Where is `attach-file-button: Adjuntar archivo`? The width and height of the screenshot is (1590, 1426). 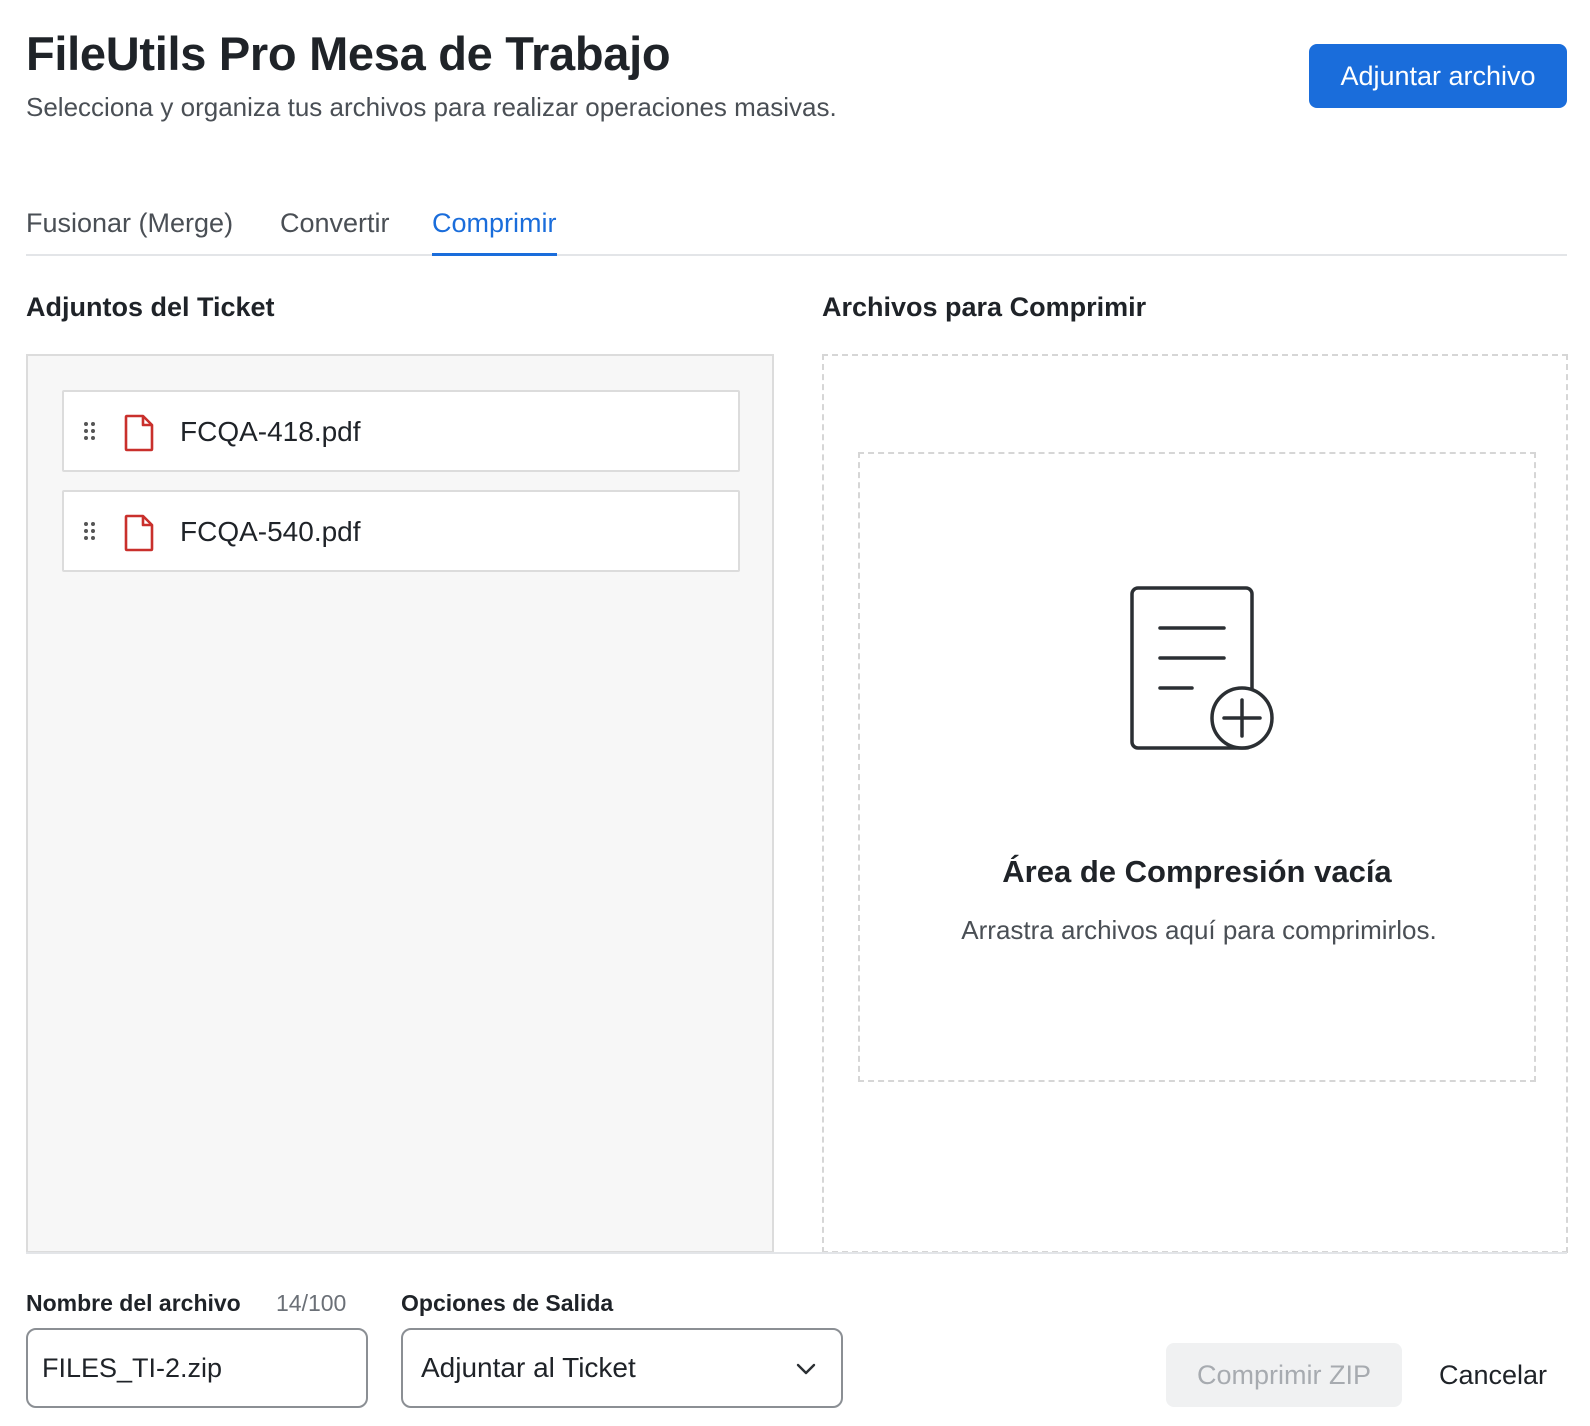
attach-file-button: Adjuntar archivo is located at coordinates (1438, 76).